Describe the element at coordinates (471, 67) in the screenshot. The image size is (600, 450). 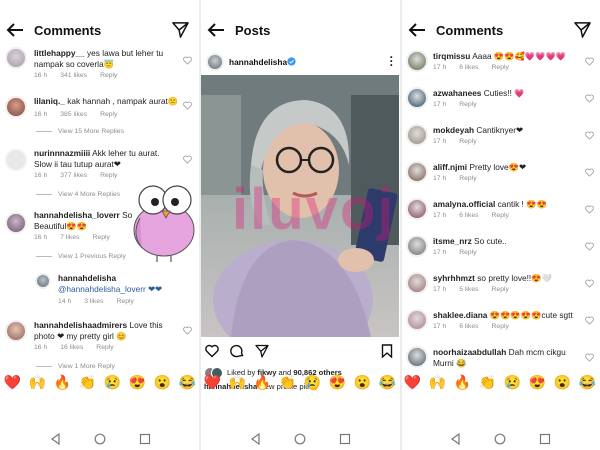
I see `comment-meta: 17 h6 likes Reply` at that location.